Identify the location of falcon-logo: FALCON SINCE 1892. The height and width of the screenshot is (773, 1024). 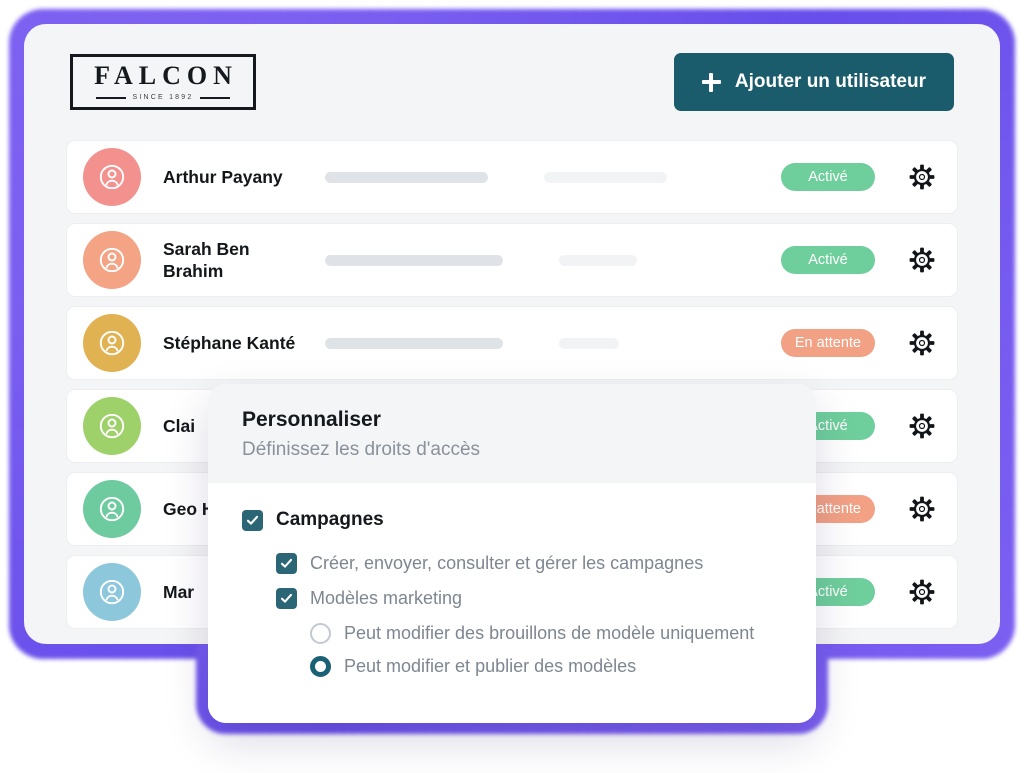
(163, 82).